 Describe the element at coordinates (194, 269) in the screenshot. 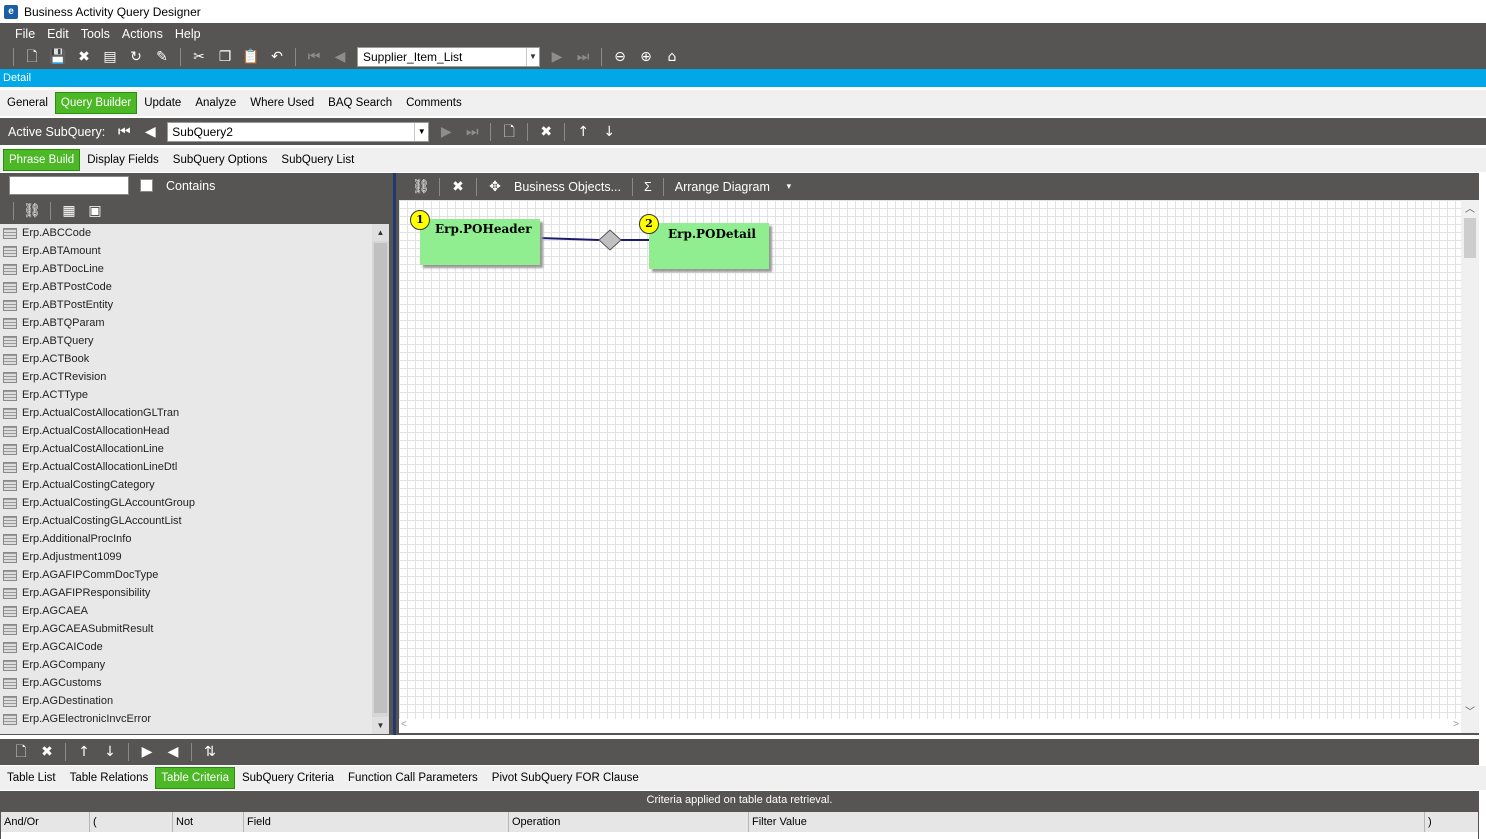

I see `table-list-item: Erp.ABTDocLine` at that location.